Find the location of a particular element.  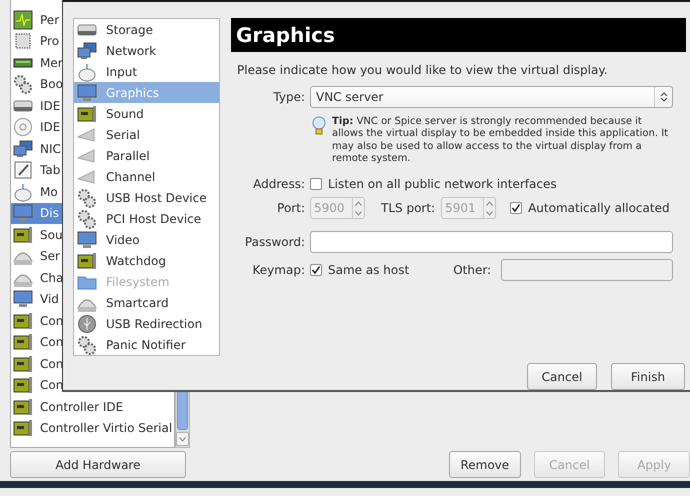

field-label: Password: is located at coordinates (274, 242).